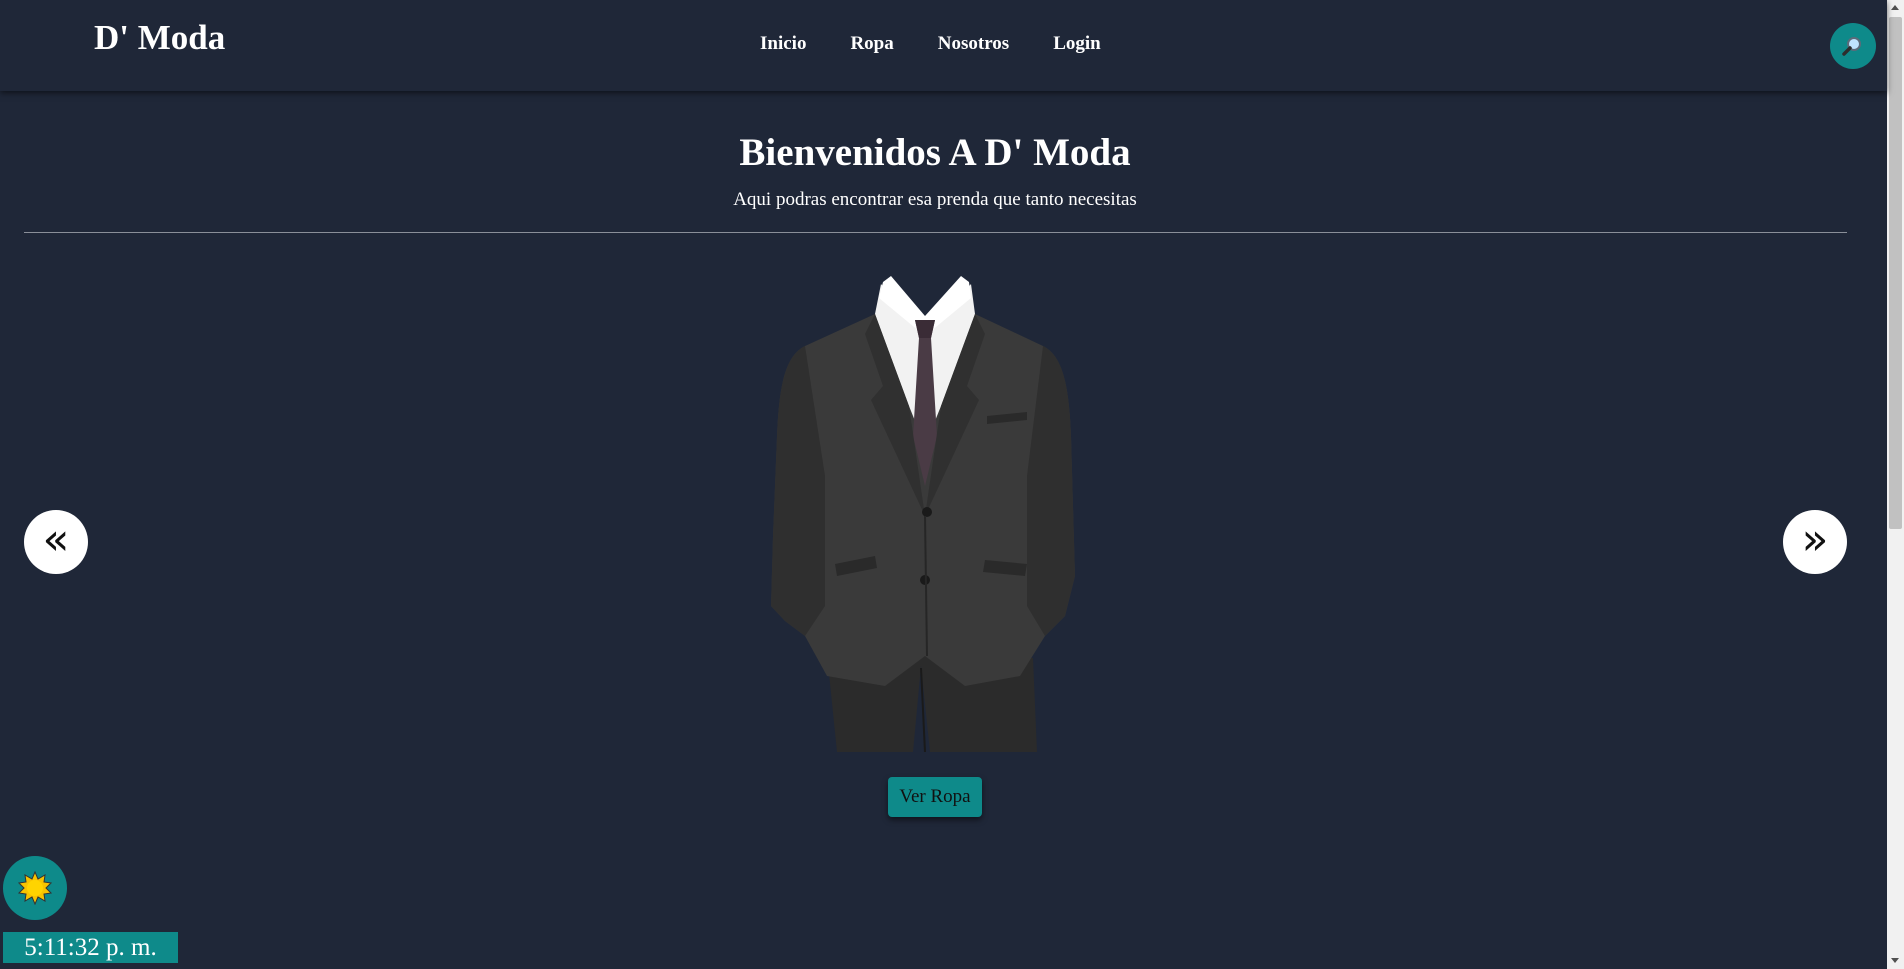 The image size is (1904, 969). What do you see at coordinates (935, 152) in the screenshot?
I see `page-title: Bienvenidos A D' Moda` at bounding box center [935, 152].